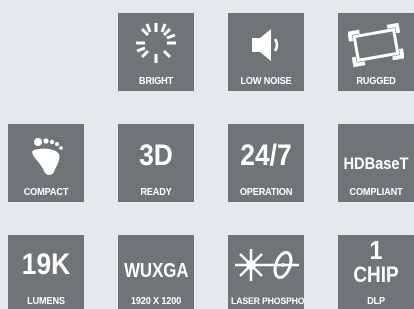 The width and height of the screenshot is (414, 309). I want to click on rugged-frame-icon, so click(376, 45).